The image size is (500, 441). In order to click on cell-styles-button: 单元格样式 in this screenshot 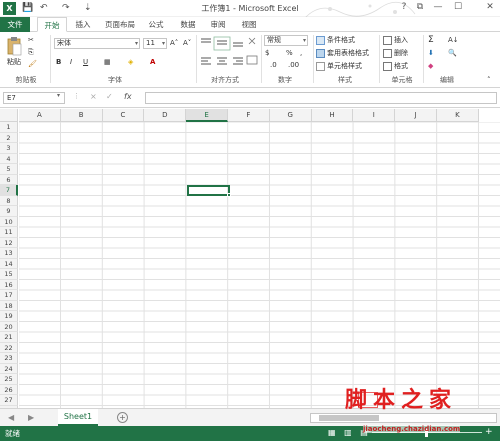, I will do `click(339, 66)`.